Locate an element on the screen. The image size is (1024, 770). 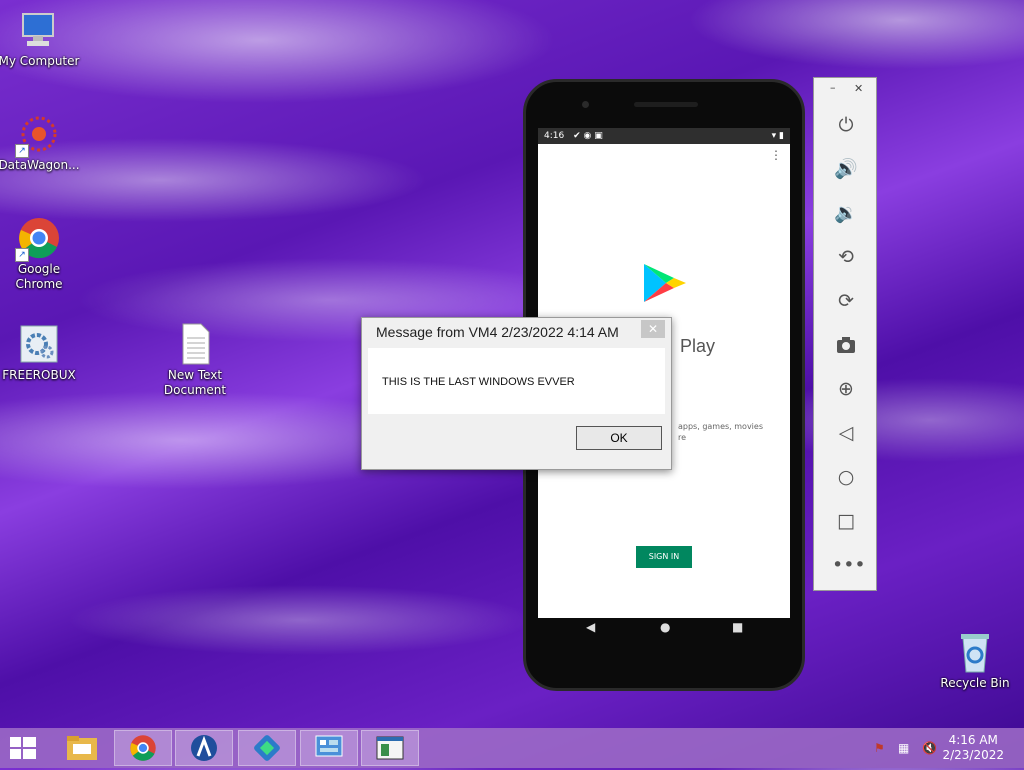
taskbar-chrome is located at coordinates (143, 748).